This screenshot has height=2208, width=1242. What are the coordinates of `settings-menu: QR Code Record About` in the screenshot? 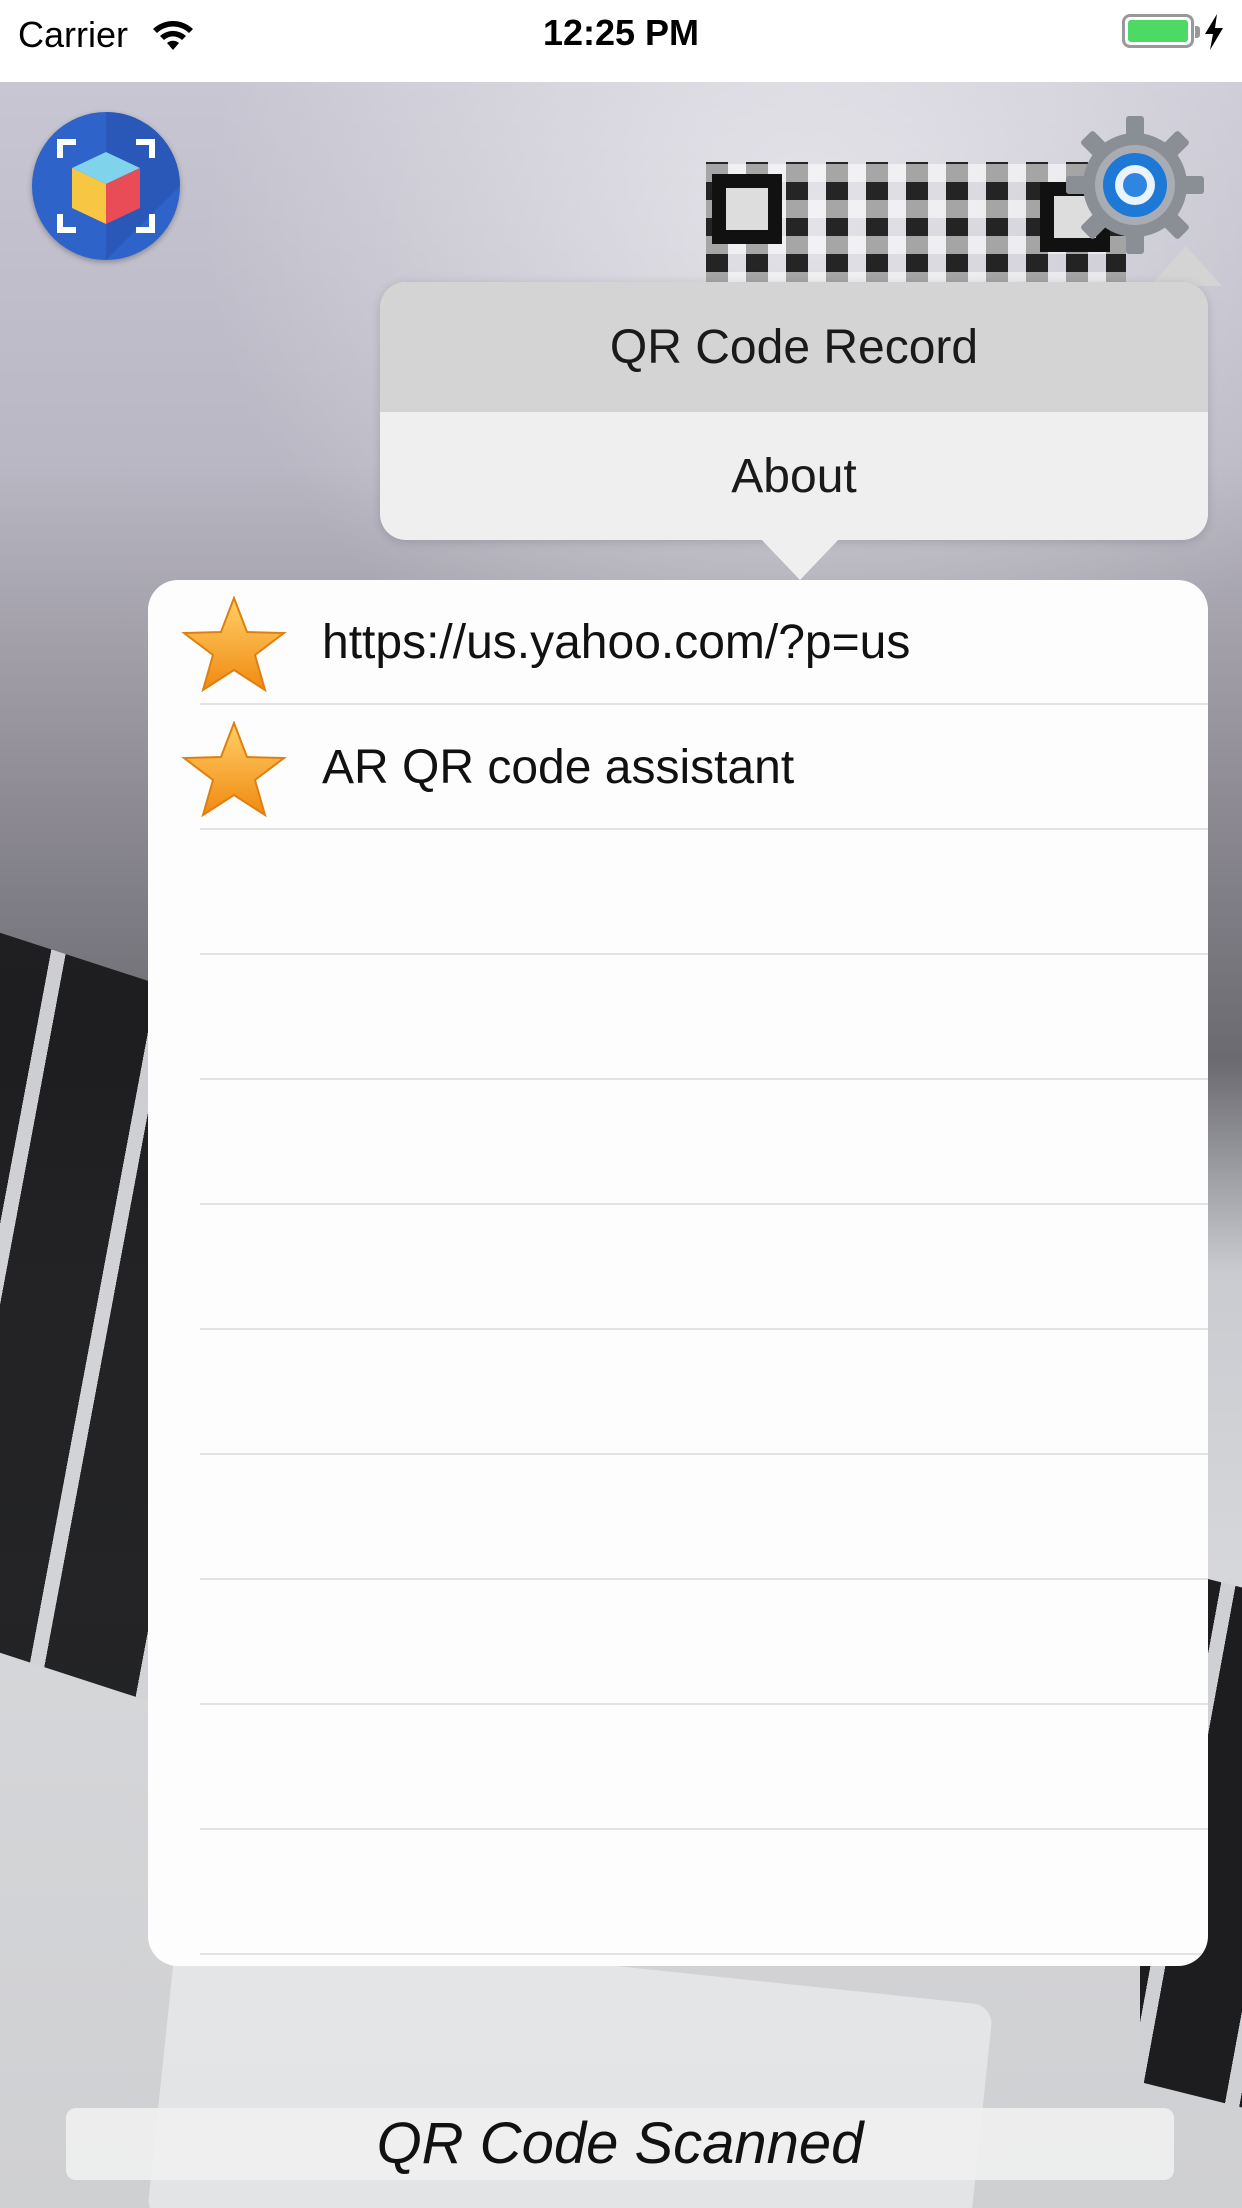 It's located at (794, 411).